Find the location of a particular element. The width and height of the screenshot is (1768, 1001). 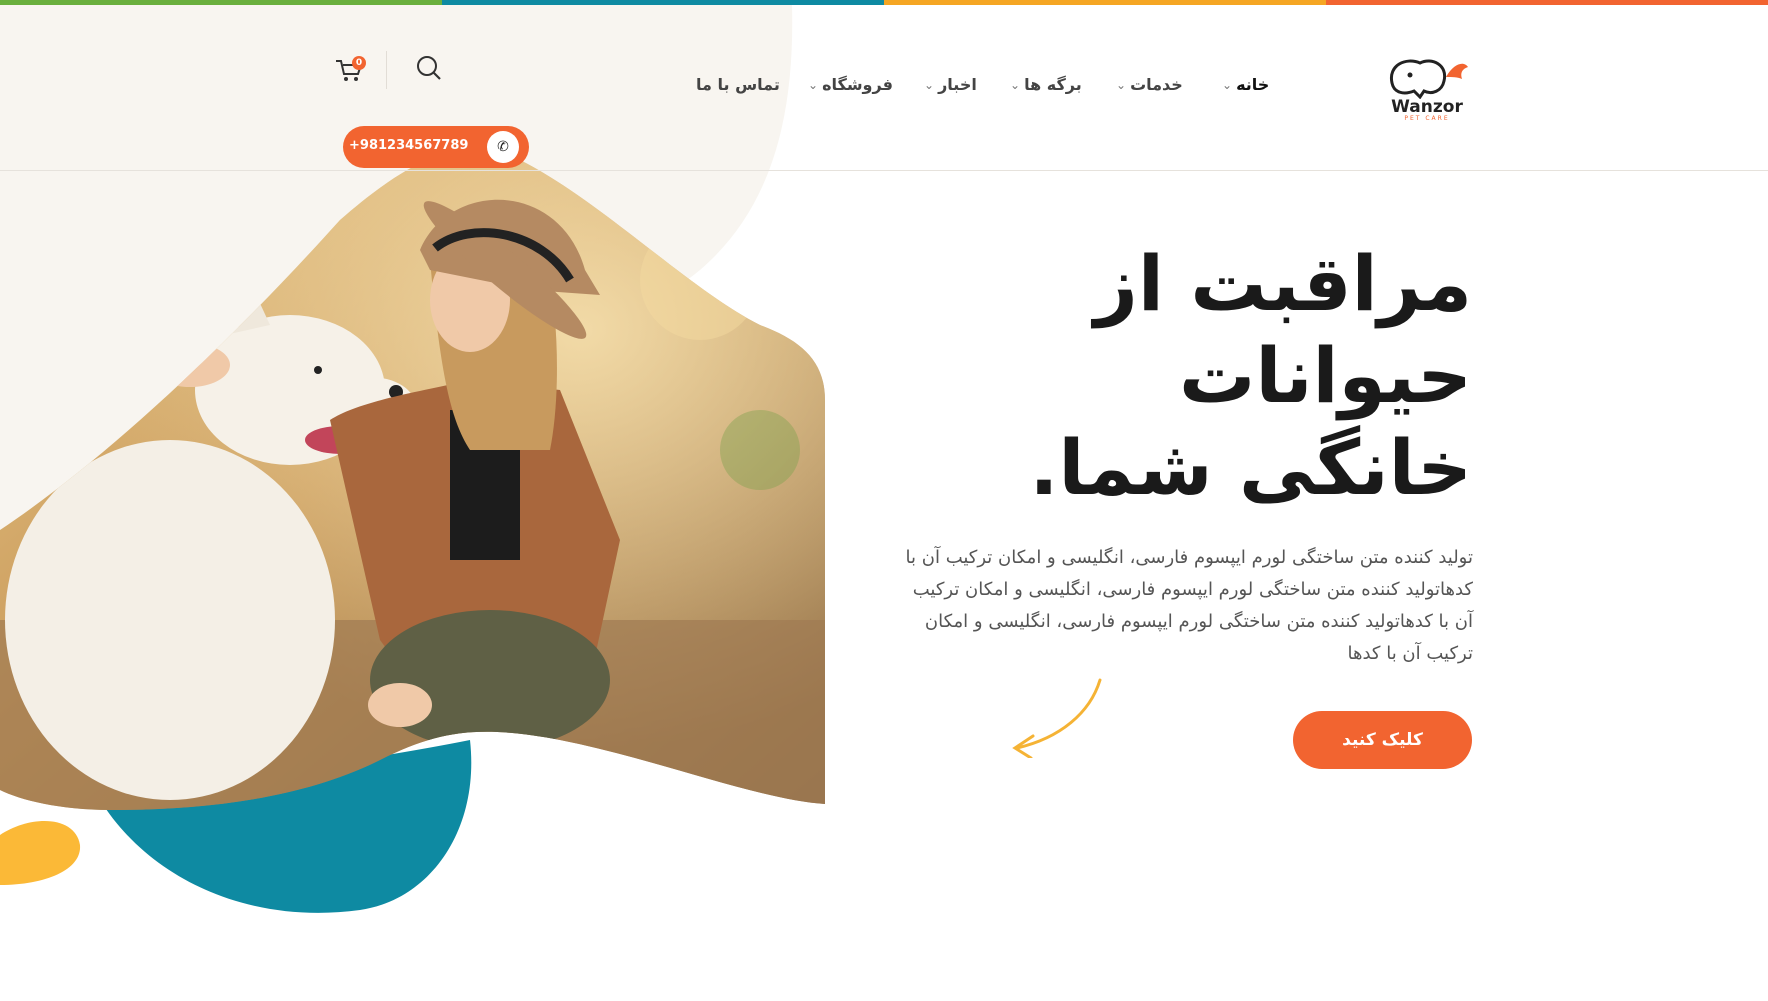

nav-item-services: خدمات ⌄ is located at coordinates (1149, 84).